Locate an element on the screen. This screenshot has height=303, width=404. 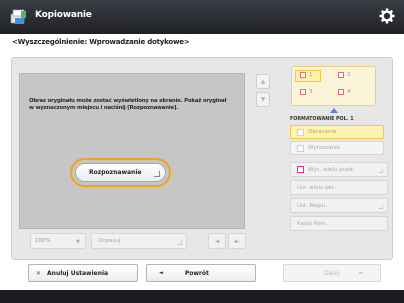
side-button-label: Kasuj Pom. is located at coordinates (312, 223).